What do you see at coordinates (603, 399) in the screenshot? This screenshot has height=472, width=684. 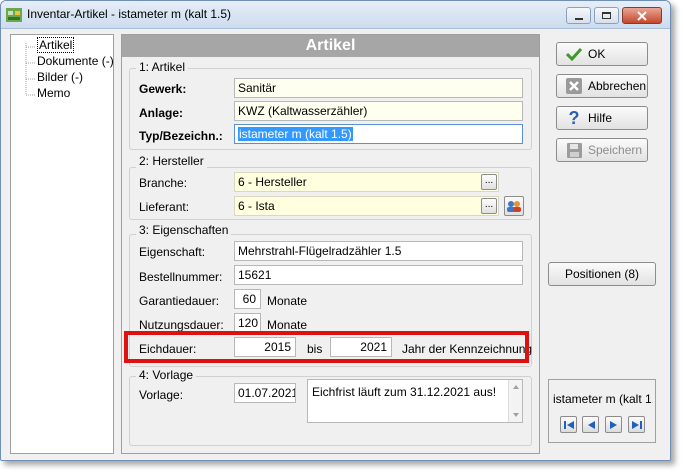 I see `navigator-current-record: istameter m (kalt 1.` at bounding box center [603, 399].